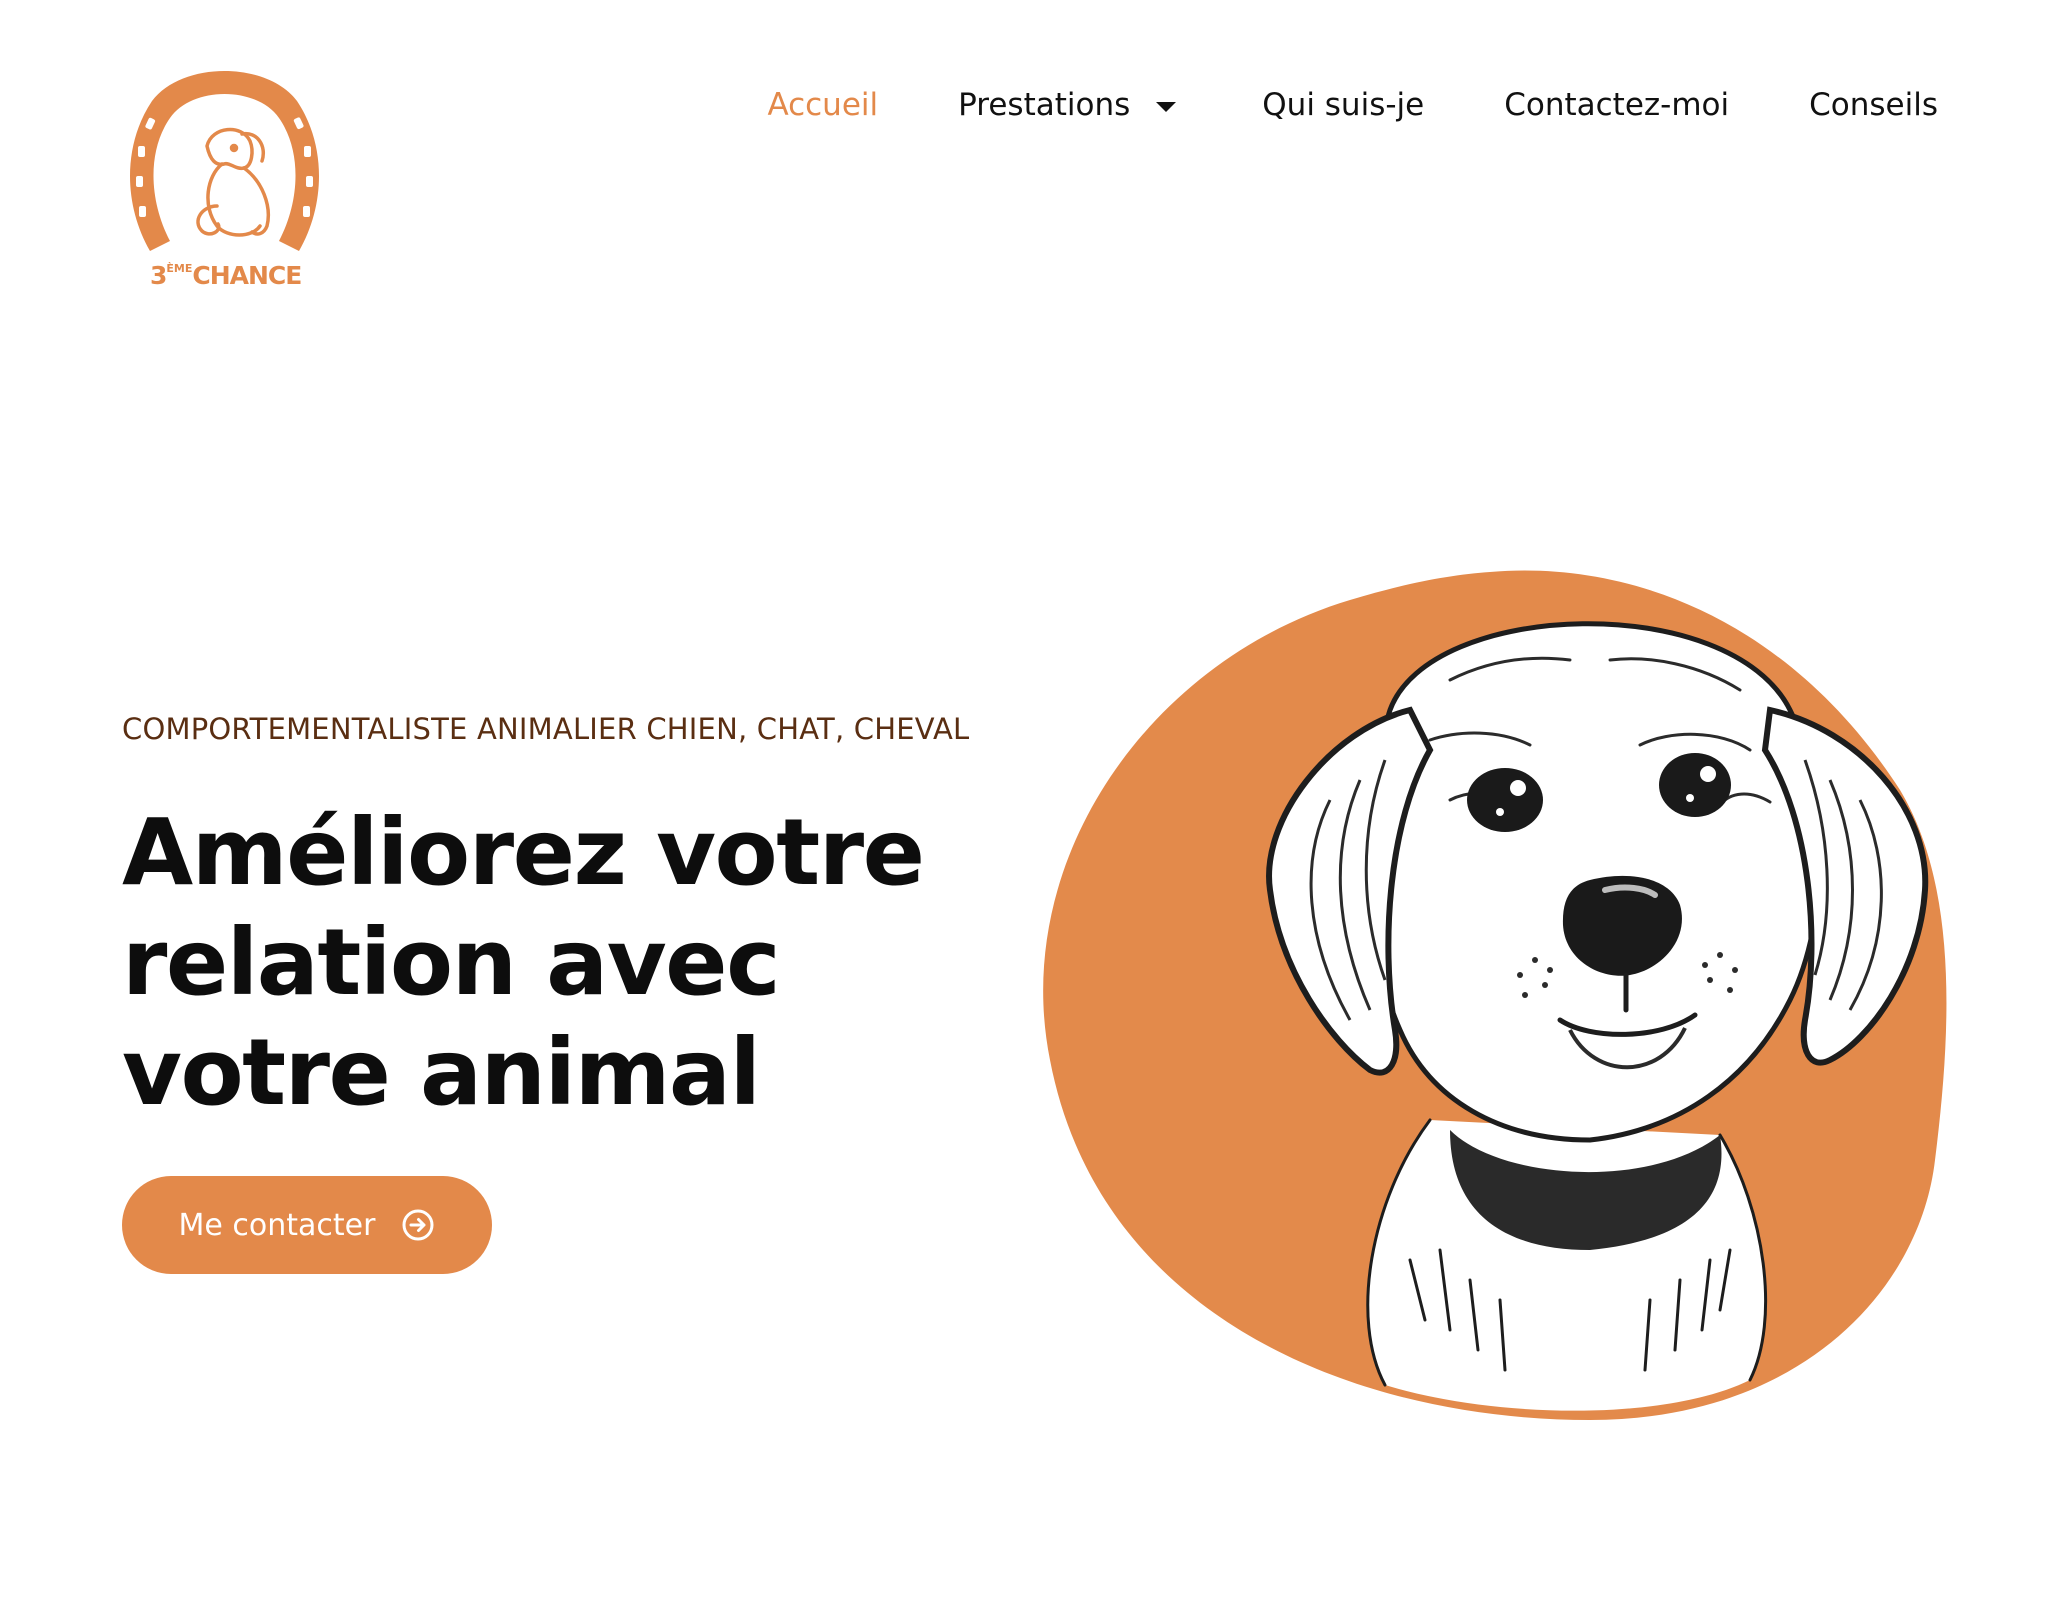 This screenshot has height=1600, width=2060. Describe the element at coordinates (247, 275) in the screenshot. I see `logo-word: CHANCE` at that location.